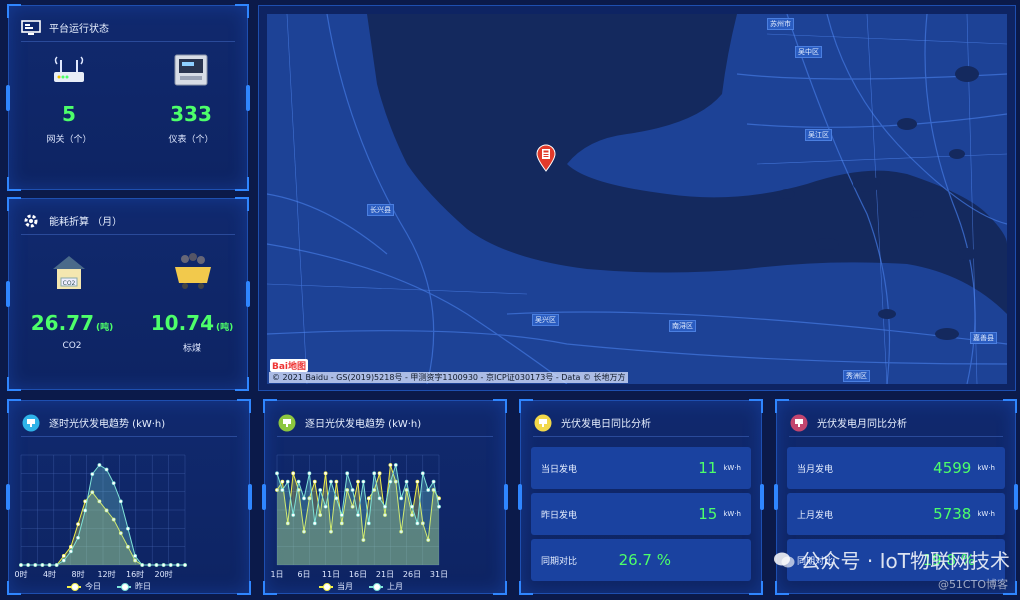 Image resolution: width=1020 pixels, height=600 pixels. I want to click on day-today-row: 当日发电 11 kW·h, so click(641, 468).